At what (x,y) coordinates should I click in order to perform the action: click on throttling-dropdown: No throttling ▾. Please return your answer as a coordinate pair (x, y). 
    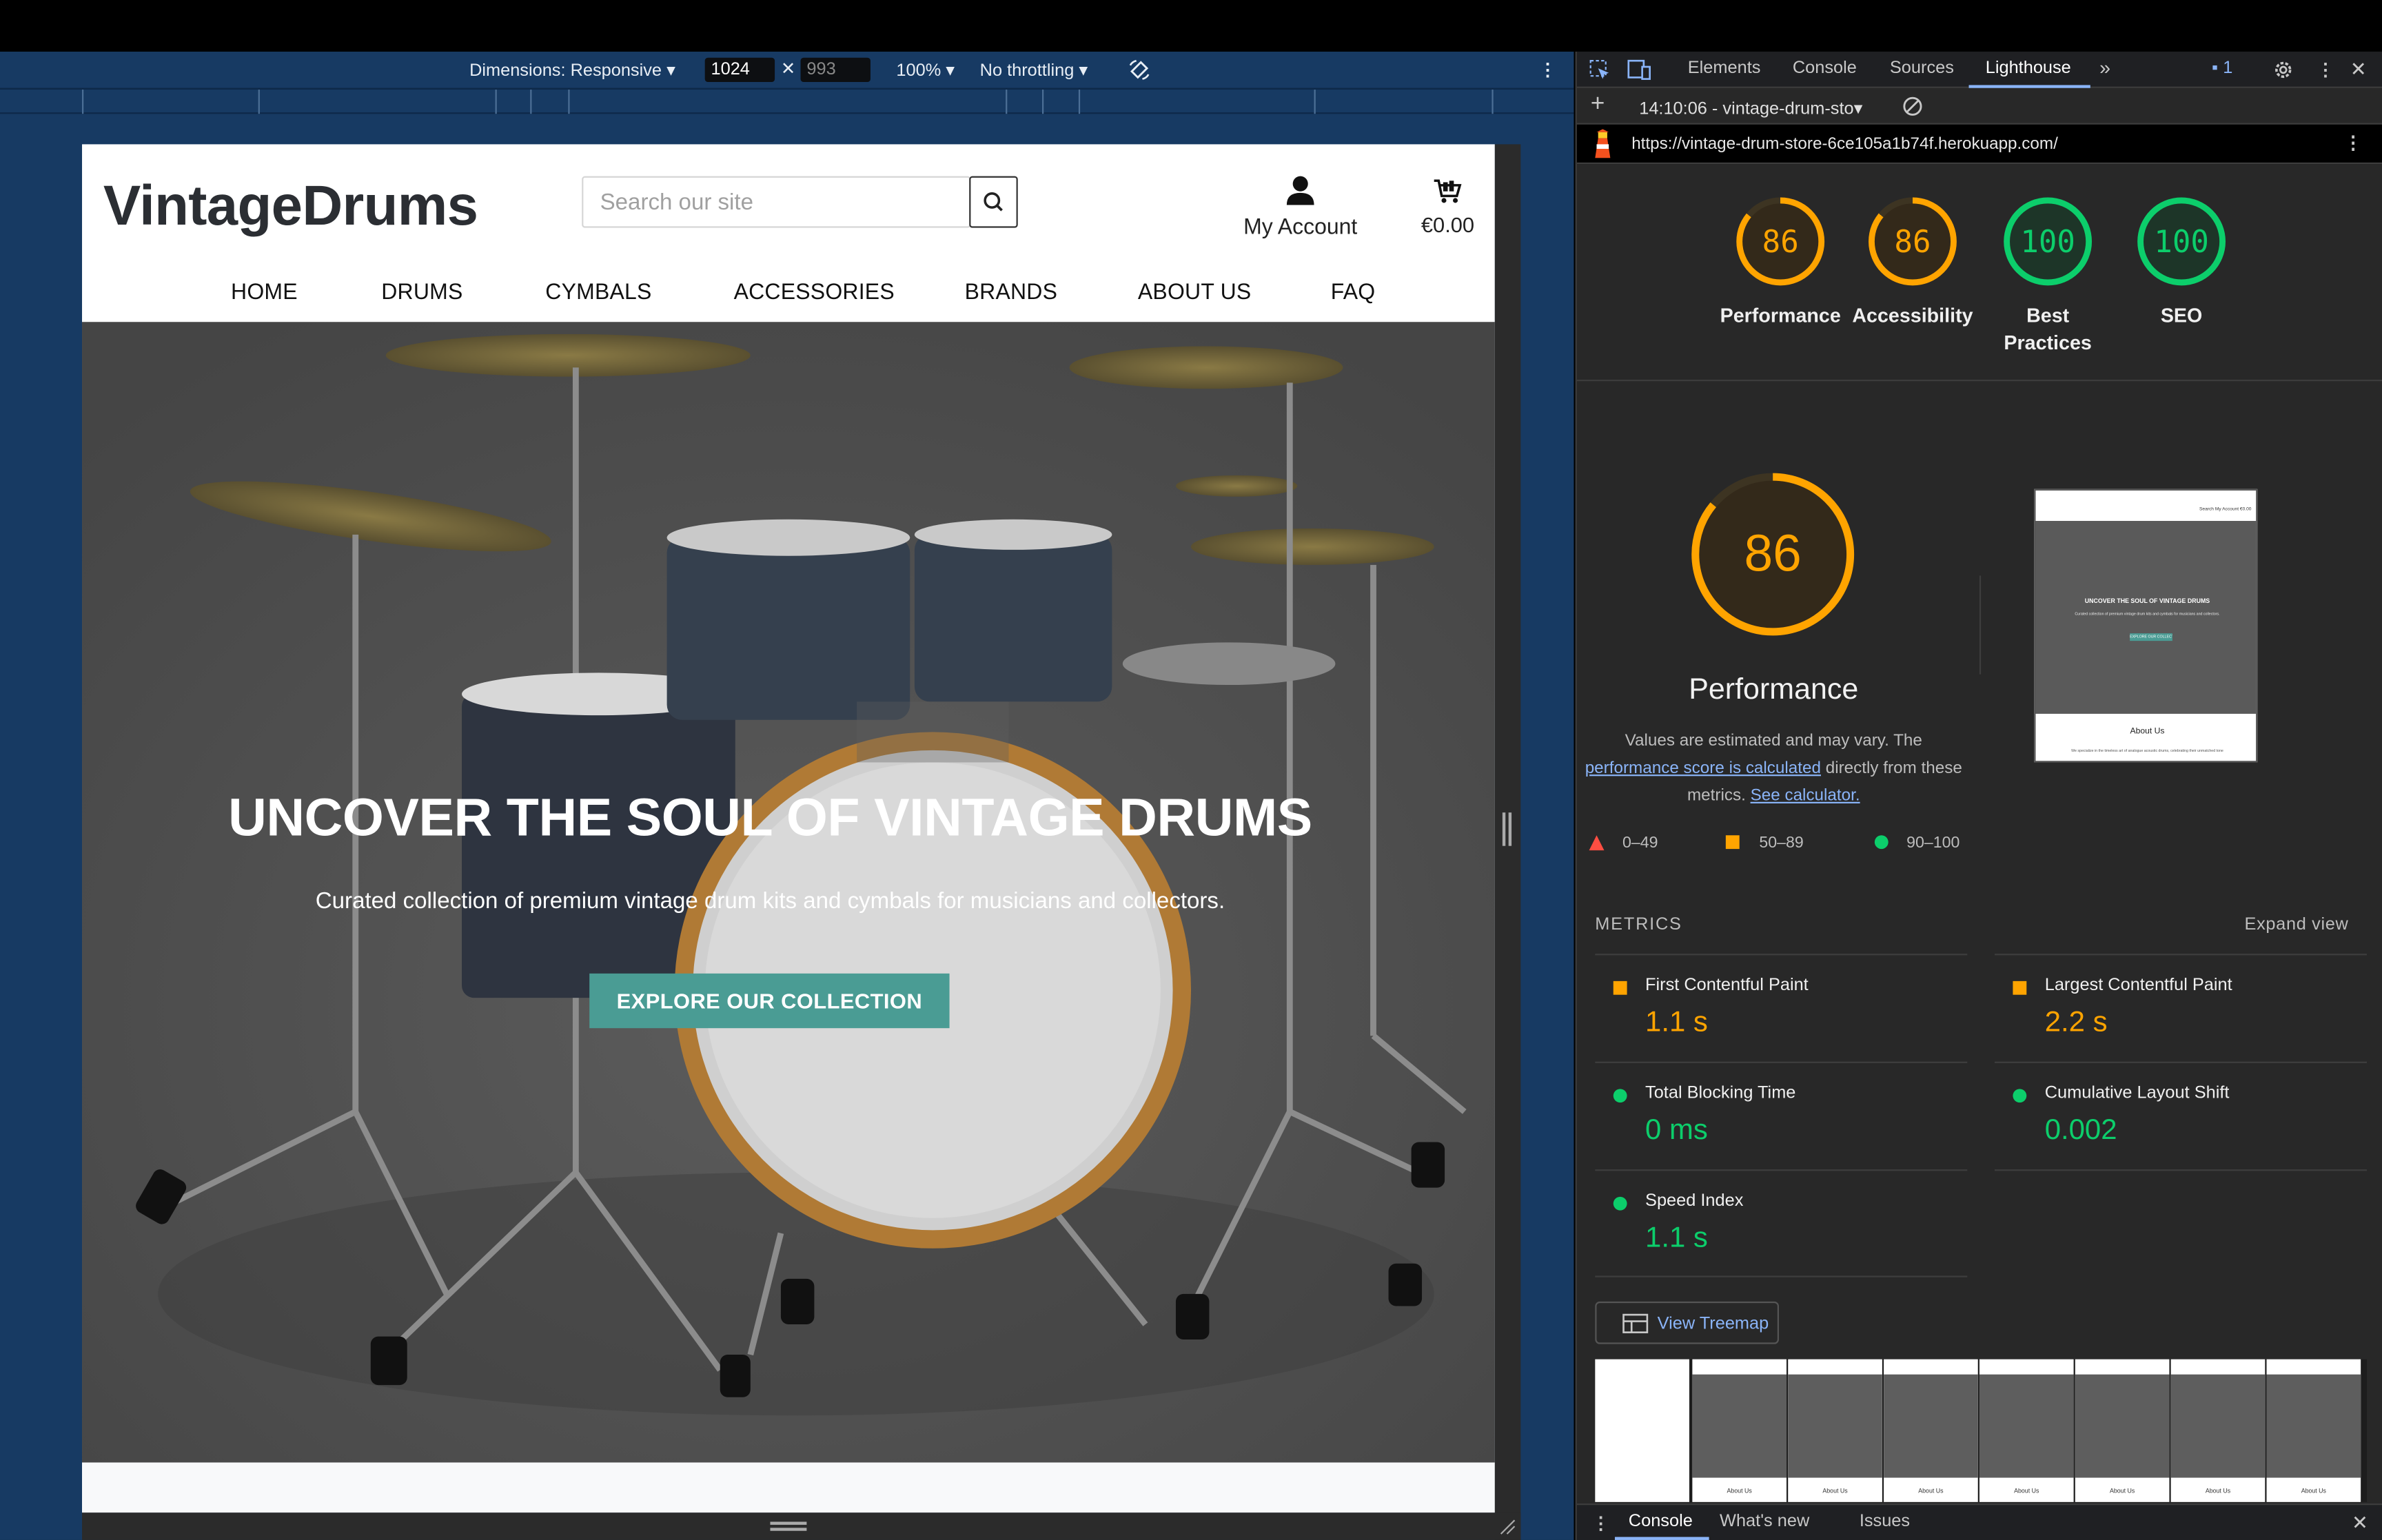
    Looking at the image, I should click on (1033, 70).